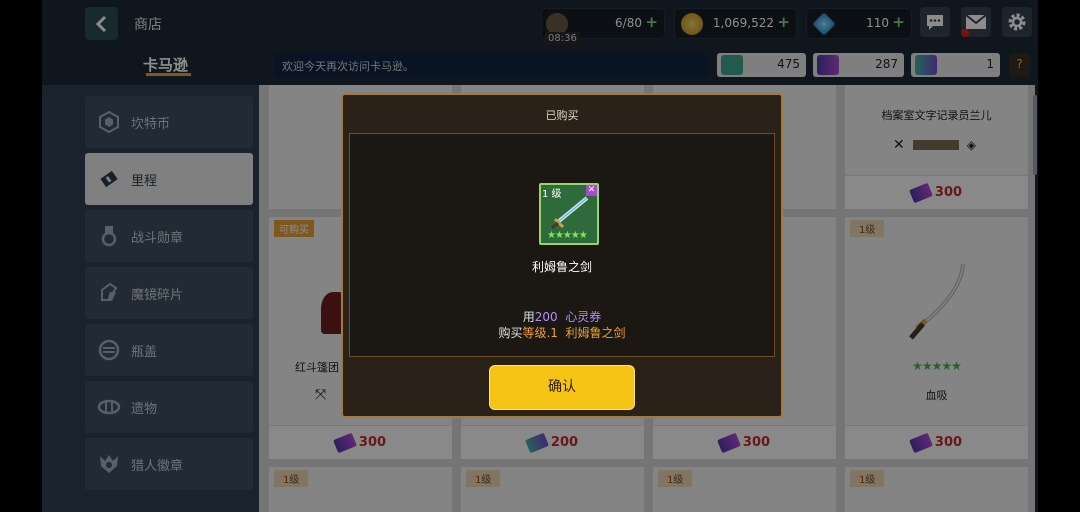  What do you see at coordinates (546, 317) in the screenshot?
I see `cost-amount: 200` at bounding box center [546, 317].